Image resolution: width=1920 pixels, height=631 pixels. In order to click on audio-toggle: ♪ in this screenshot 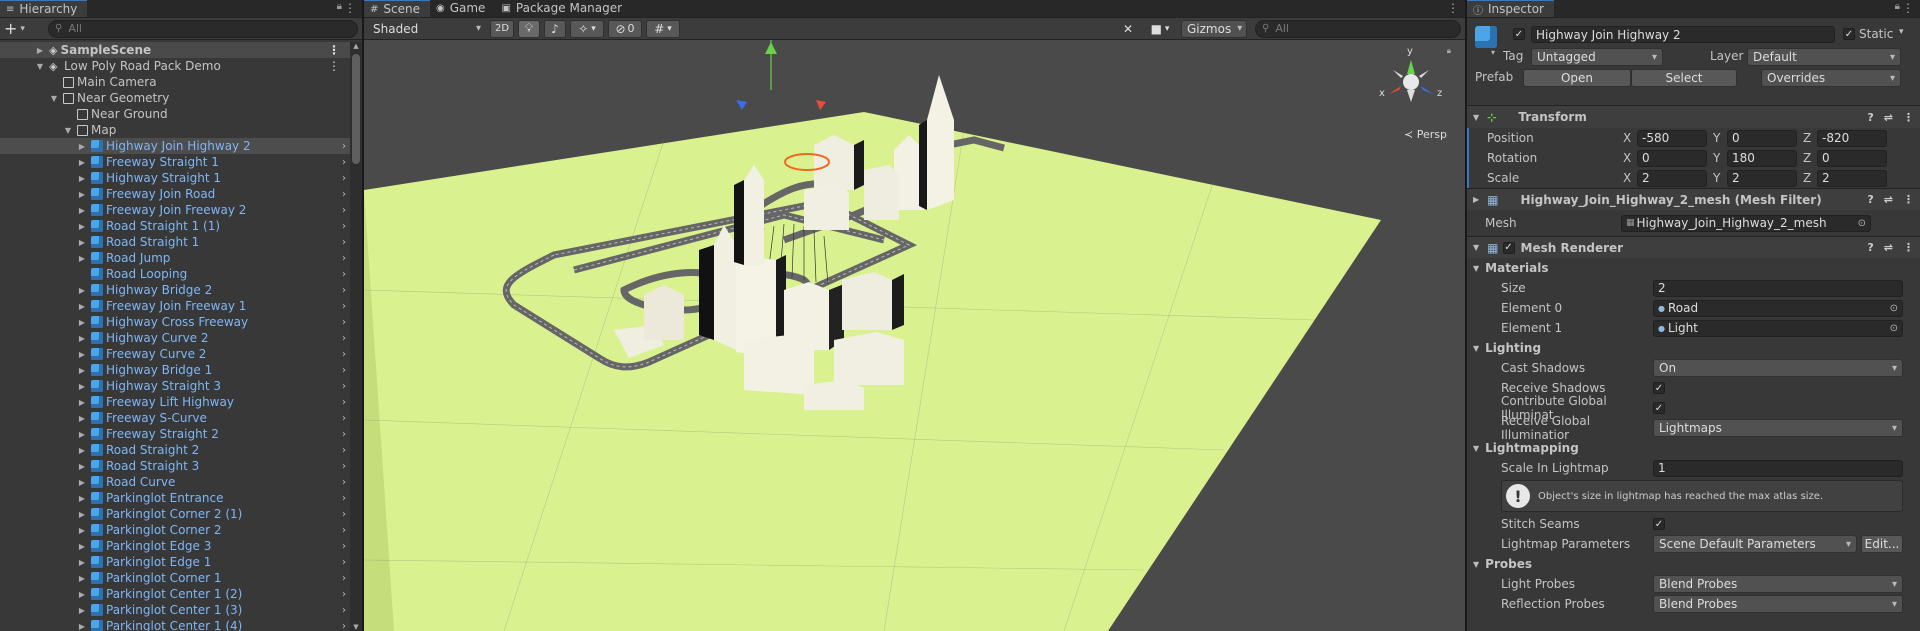, I will do `click(555, 28)`.